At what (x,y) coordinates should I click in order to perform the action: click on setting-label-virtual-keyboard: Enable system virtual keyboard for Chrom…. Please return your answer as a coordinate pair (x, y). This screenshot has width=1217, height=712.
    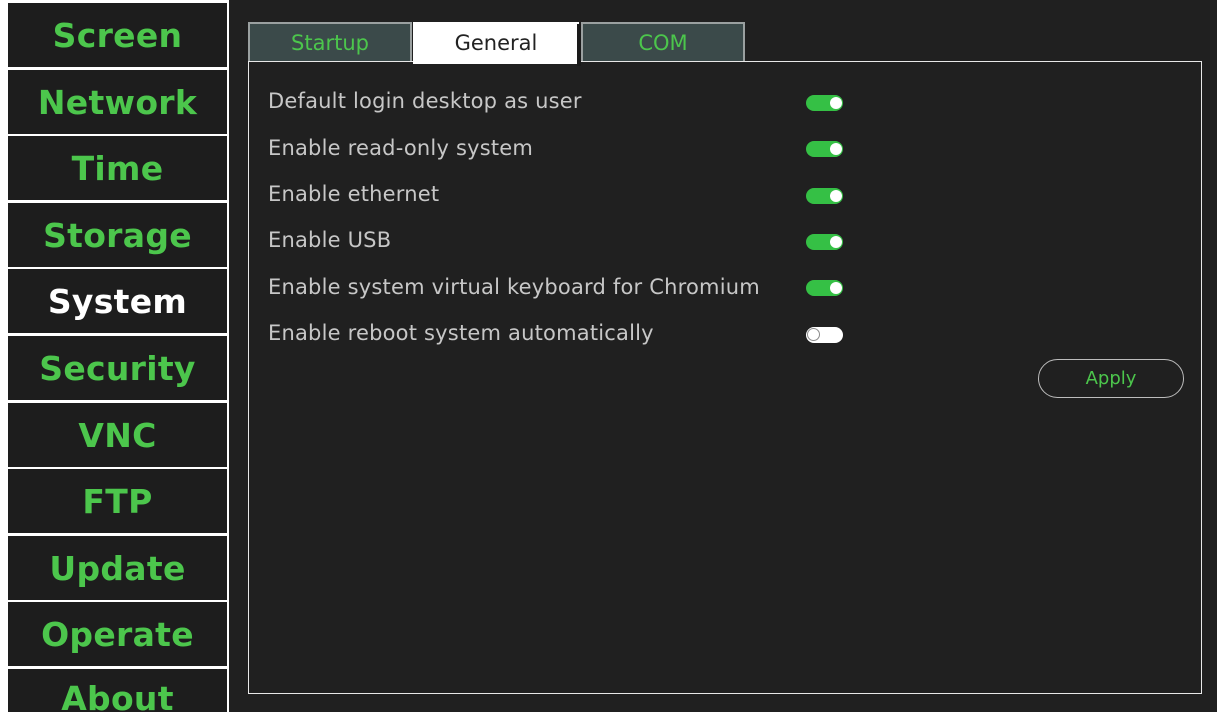
    Looking at the image, I should click on (514, 287).